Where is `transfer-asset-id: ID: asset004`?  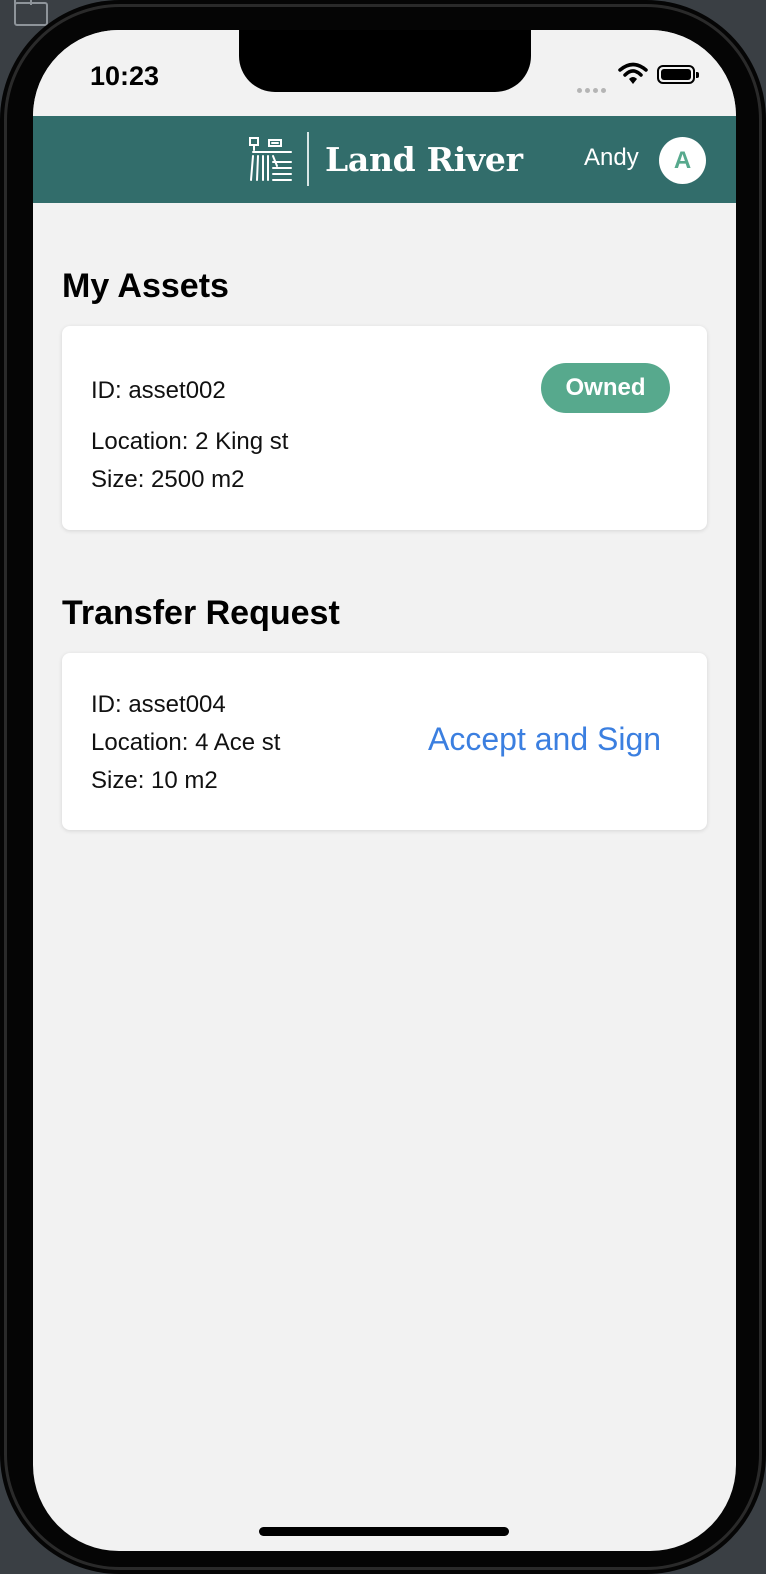
transfer-asset-id: ID: asset004 is located at coordinates (158, 704).